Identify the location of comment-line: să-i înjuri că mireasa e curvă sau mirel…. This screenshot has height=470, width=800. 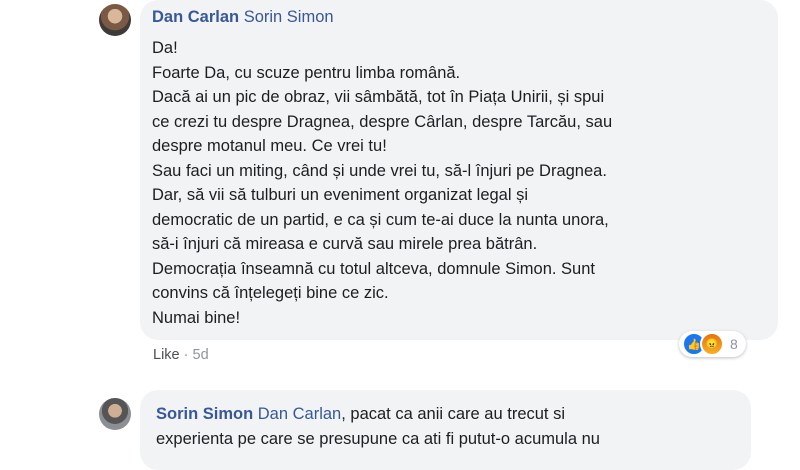
(345, 244).